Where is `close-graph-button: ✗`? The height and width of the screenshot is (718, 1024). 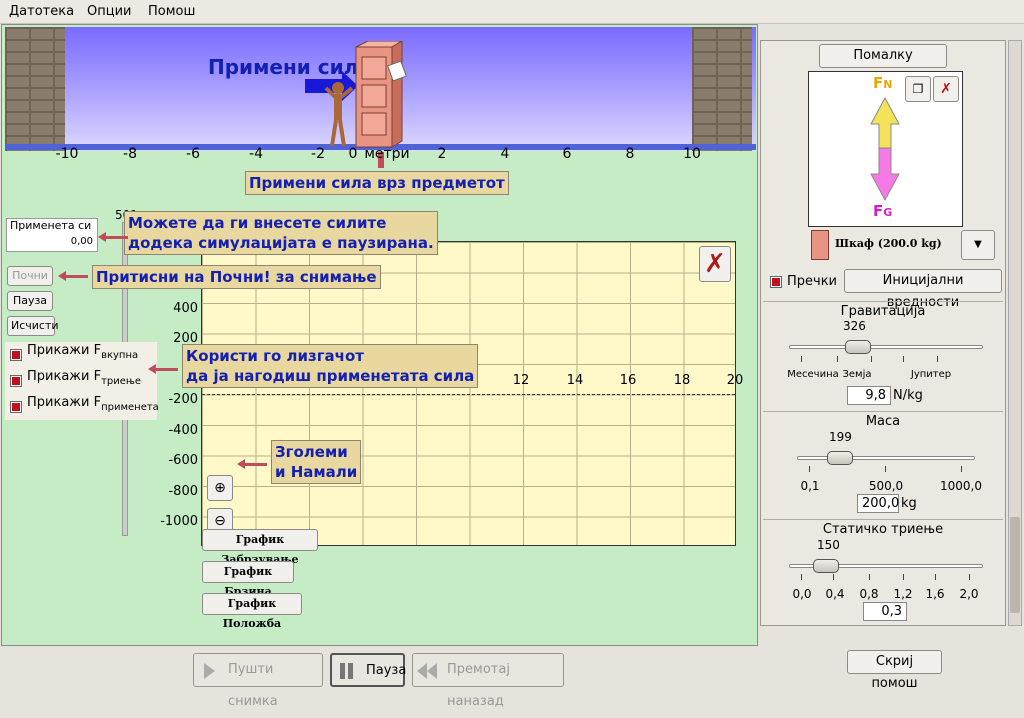
close-graph-button: ✗ is located at coordinates (715, 264).